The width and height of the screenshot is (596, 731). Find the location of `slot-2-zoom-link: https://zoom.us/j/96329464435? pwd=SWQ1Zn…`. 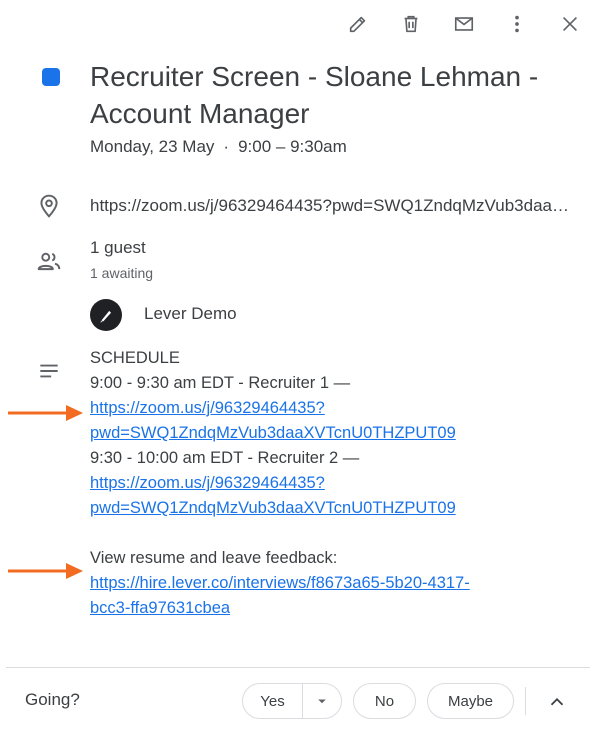

slot-2-zoom-link: https://zoom.us/j/96329464435? pwd=SWQ1Zn… is located at coordinates (330, 496).